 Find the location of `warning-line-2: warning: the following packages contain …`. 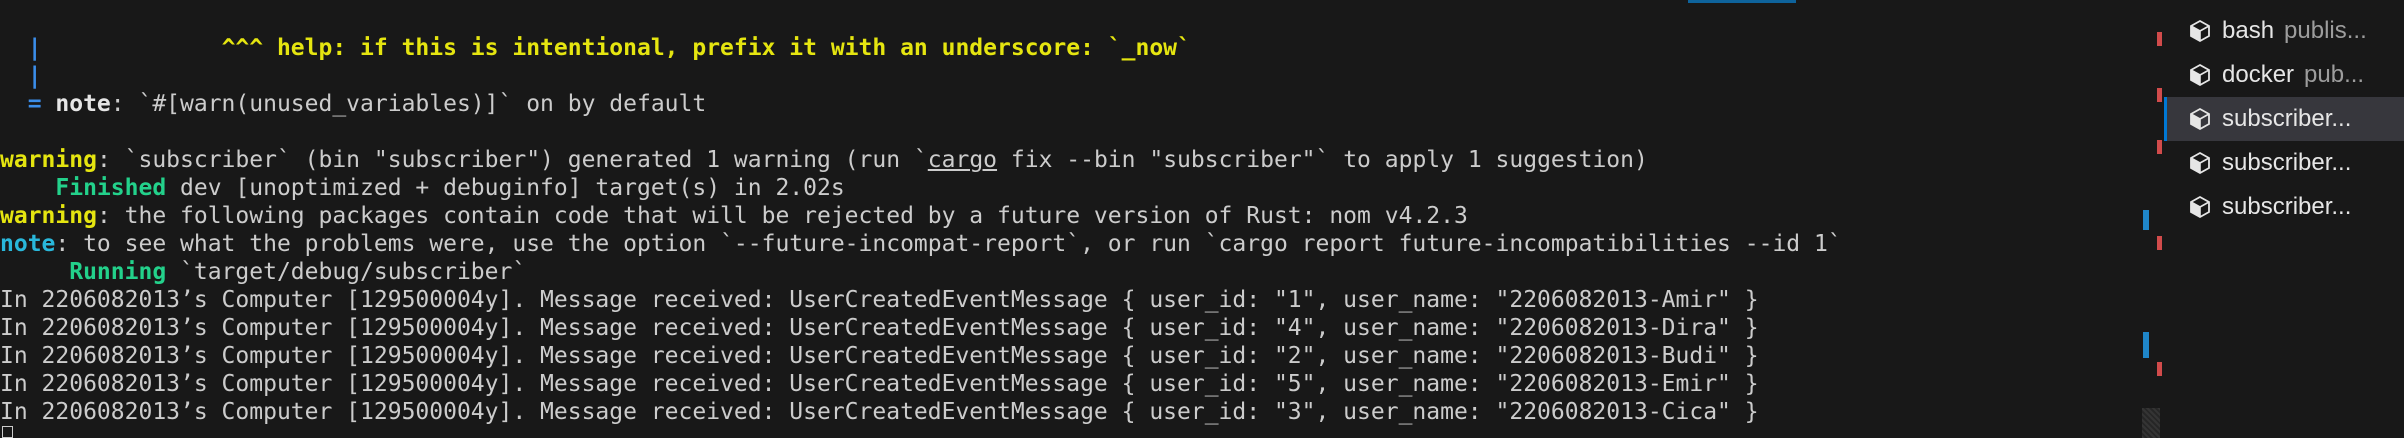

warning-line-2: warning: the following packages contain … is located at coordinates (734, 216).